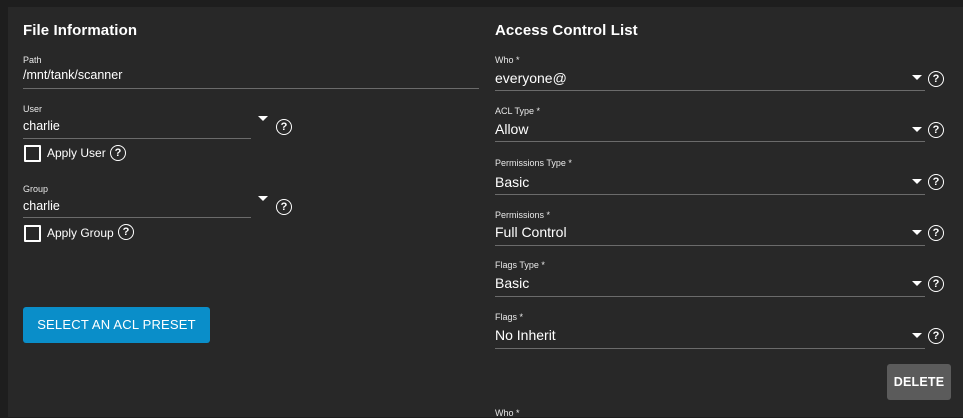 The width and height of the screenshot is (963, 418). Describe the element at coordinates (137, 138) in the screenshot. I see `user-underline` at that location.